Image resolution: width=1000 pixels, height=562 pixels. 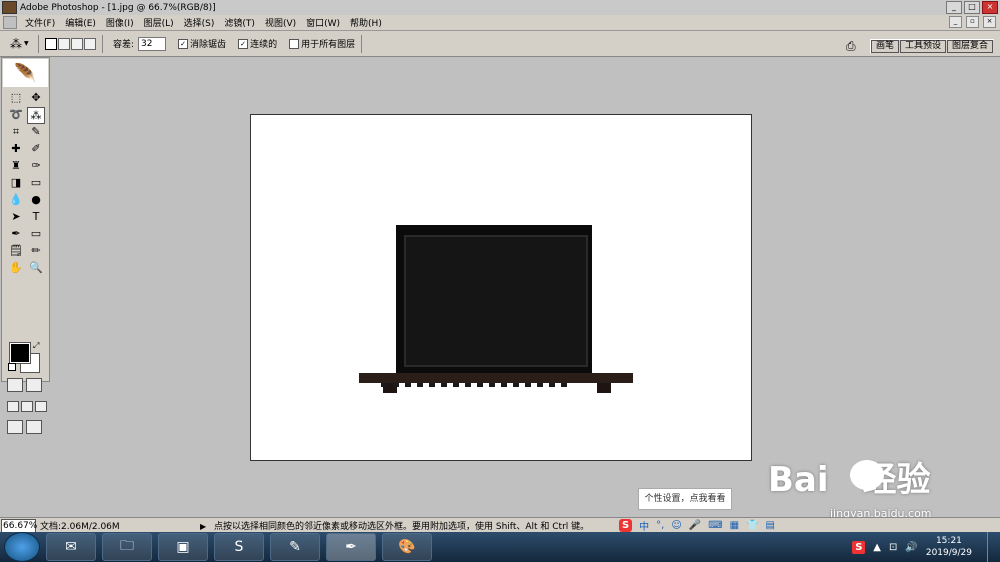 I want to click on volume-icon: 🔊, so click(x=911, y=547).